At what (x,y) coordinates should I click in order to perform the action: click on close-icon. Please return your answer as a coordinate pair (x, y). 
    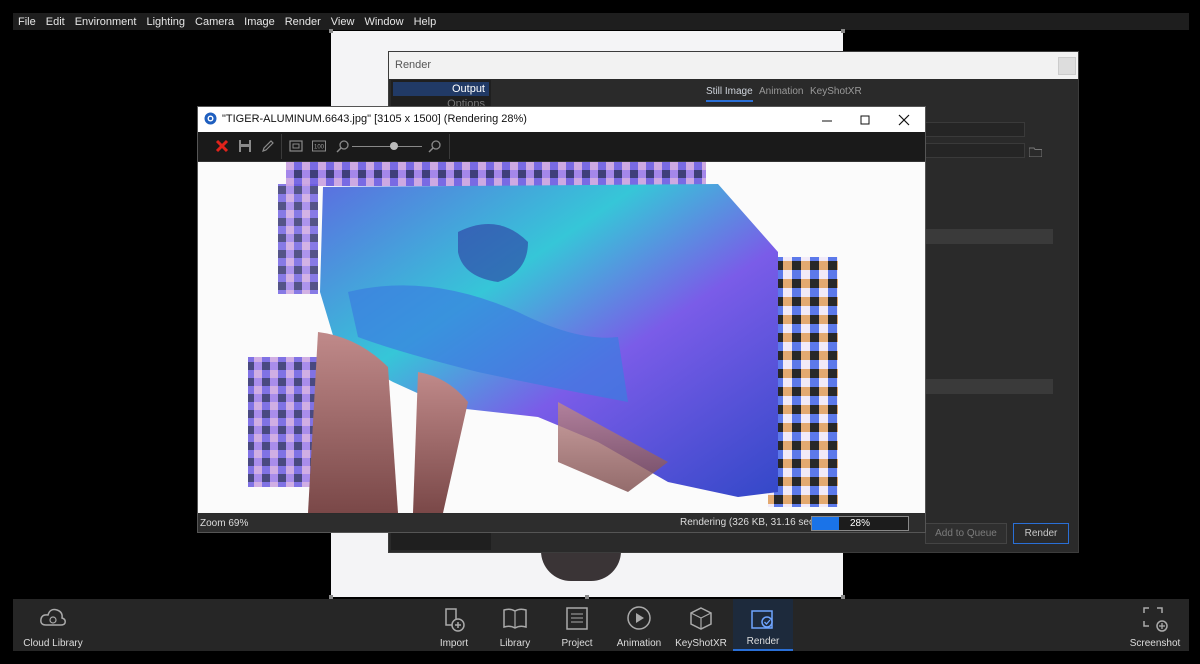
    Looking at the image, I should click on (904, 120).